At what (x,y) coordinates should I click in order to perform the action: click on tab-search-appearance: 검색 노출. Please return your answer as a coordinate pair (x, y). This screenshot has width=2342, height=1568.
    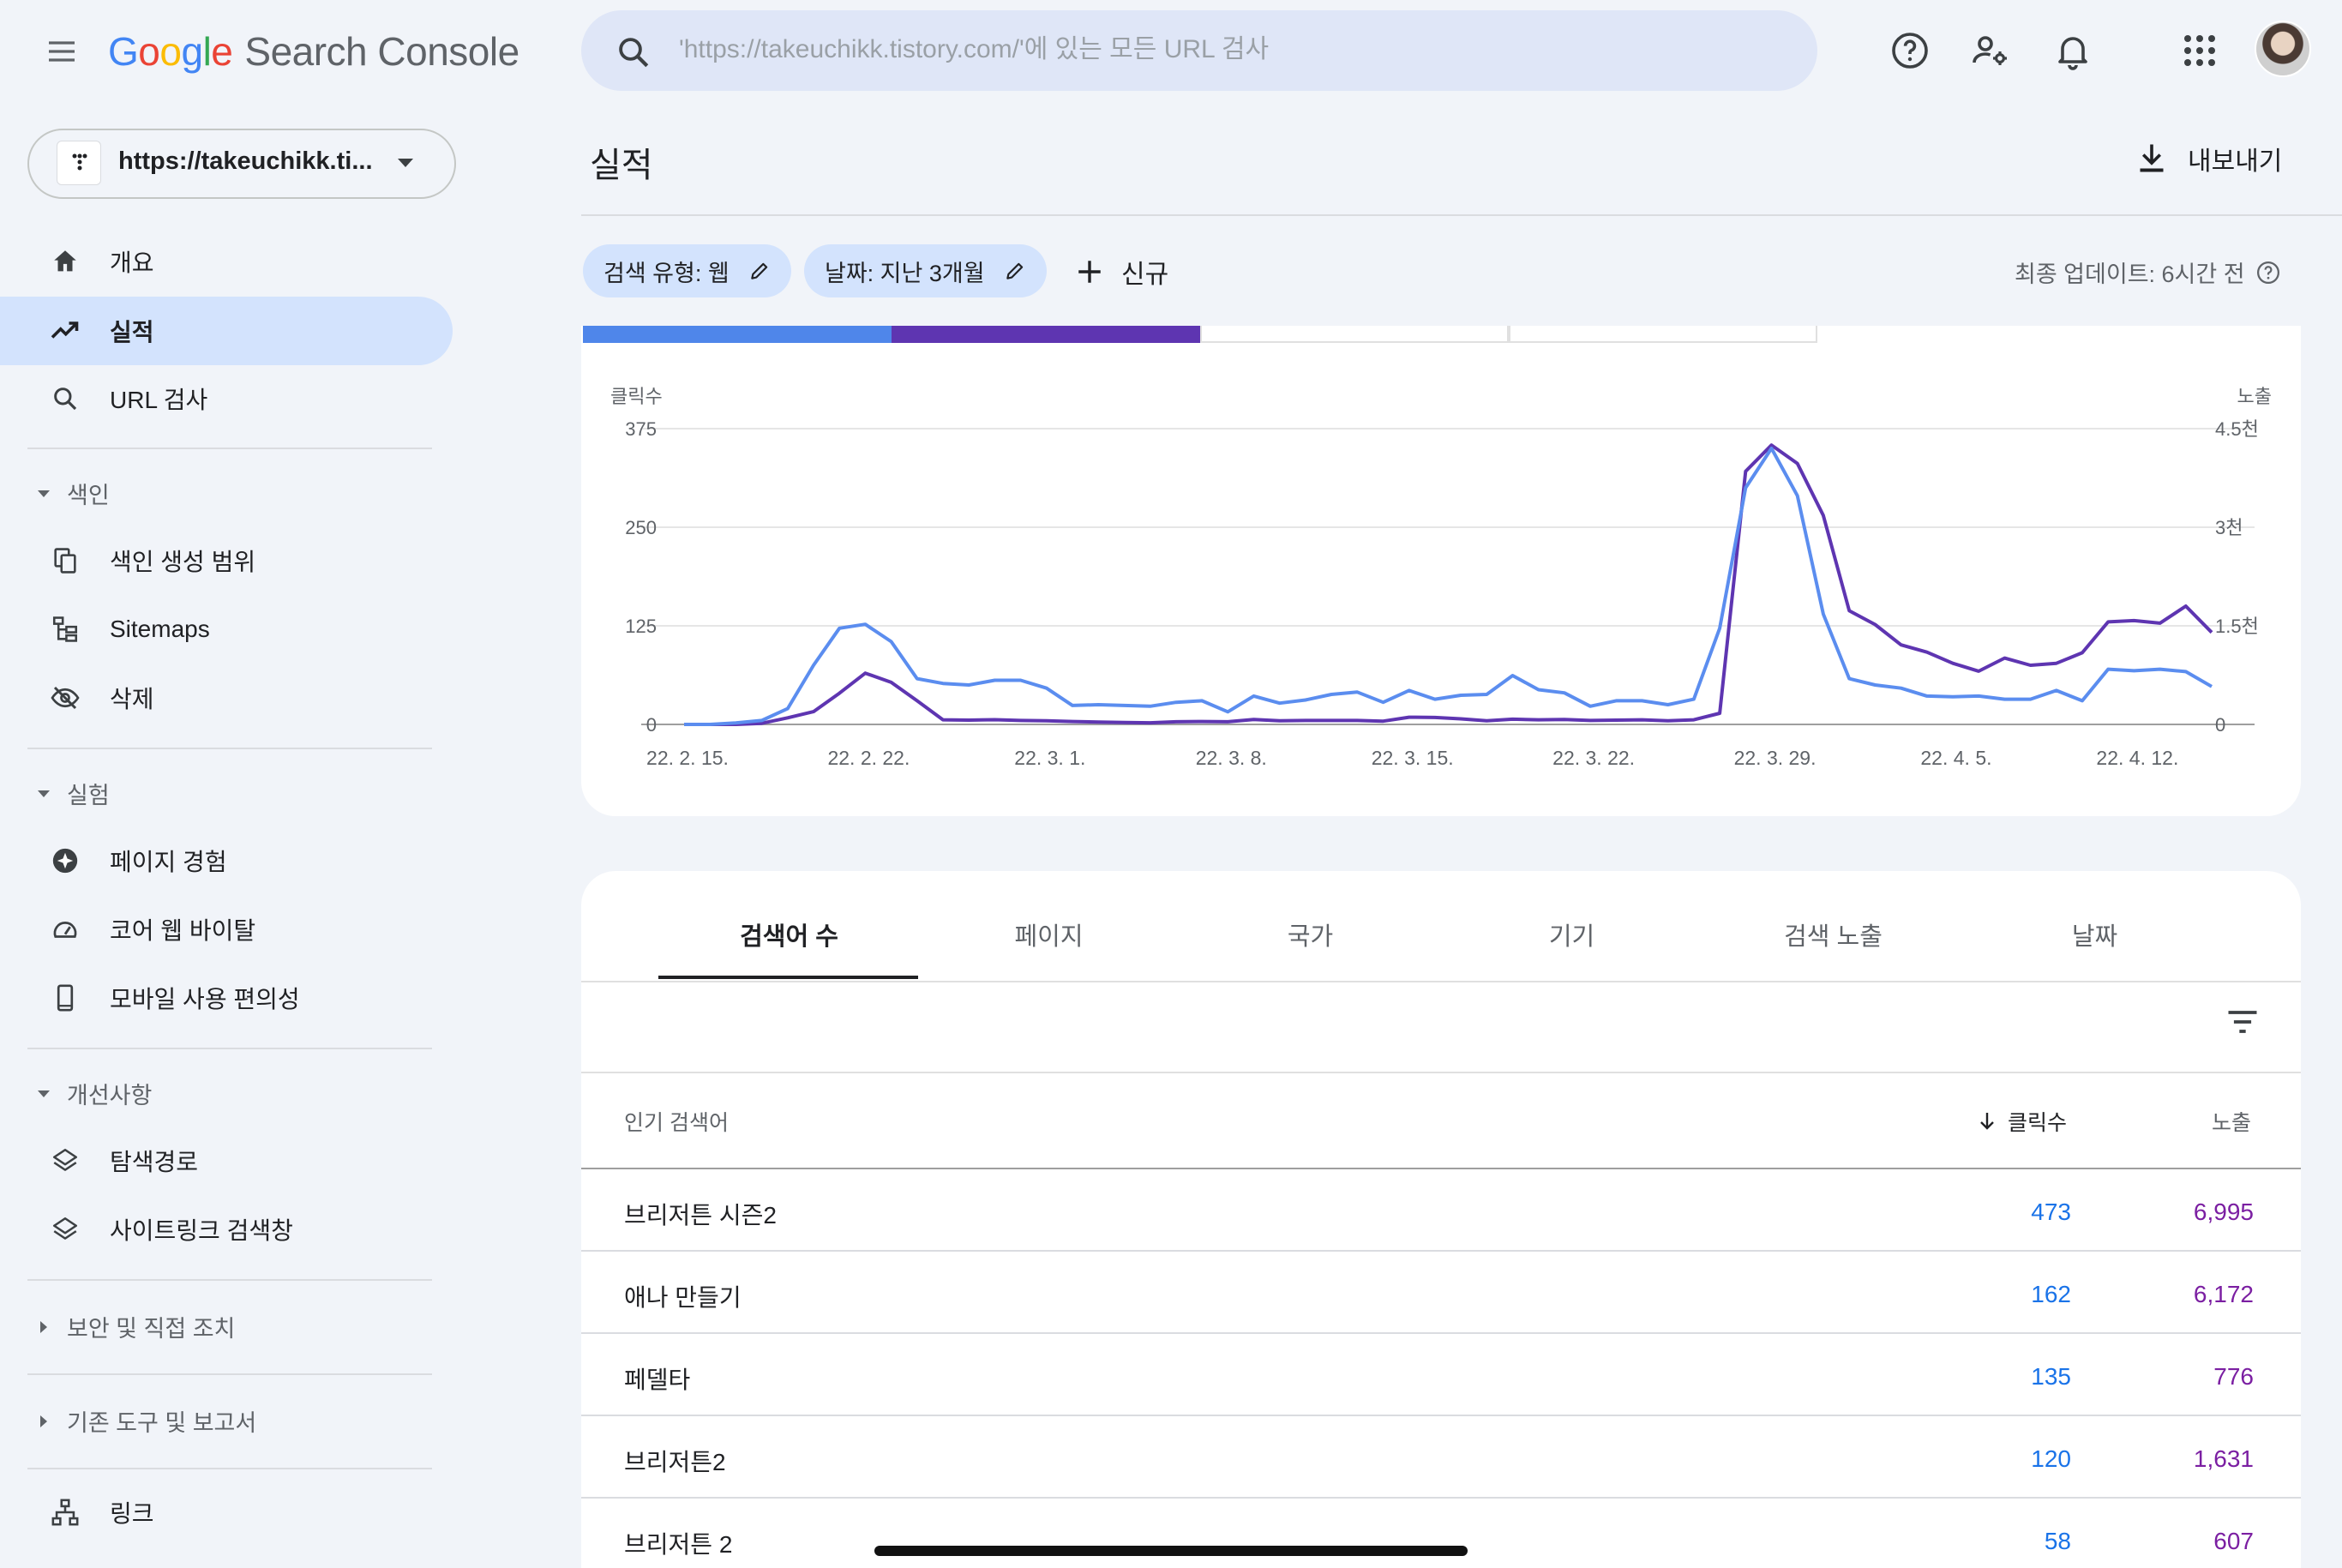
    Looking at the image, I should click on (1833, 934).